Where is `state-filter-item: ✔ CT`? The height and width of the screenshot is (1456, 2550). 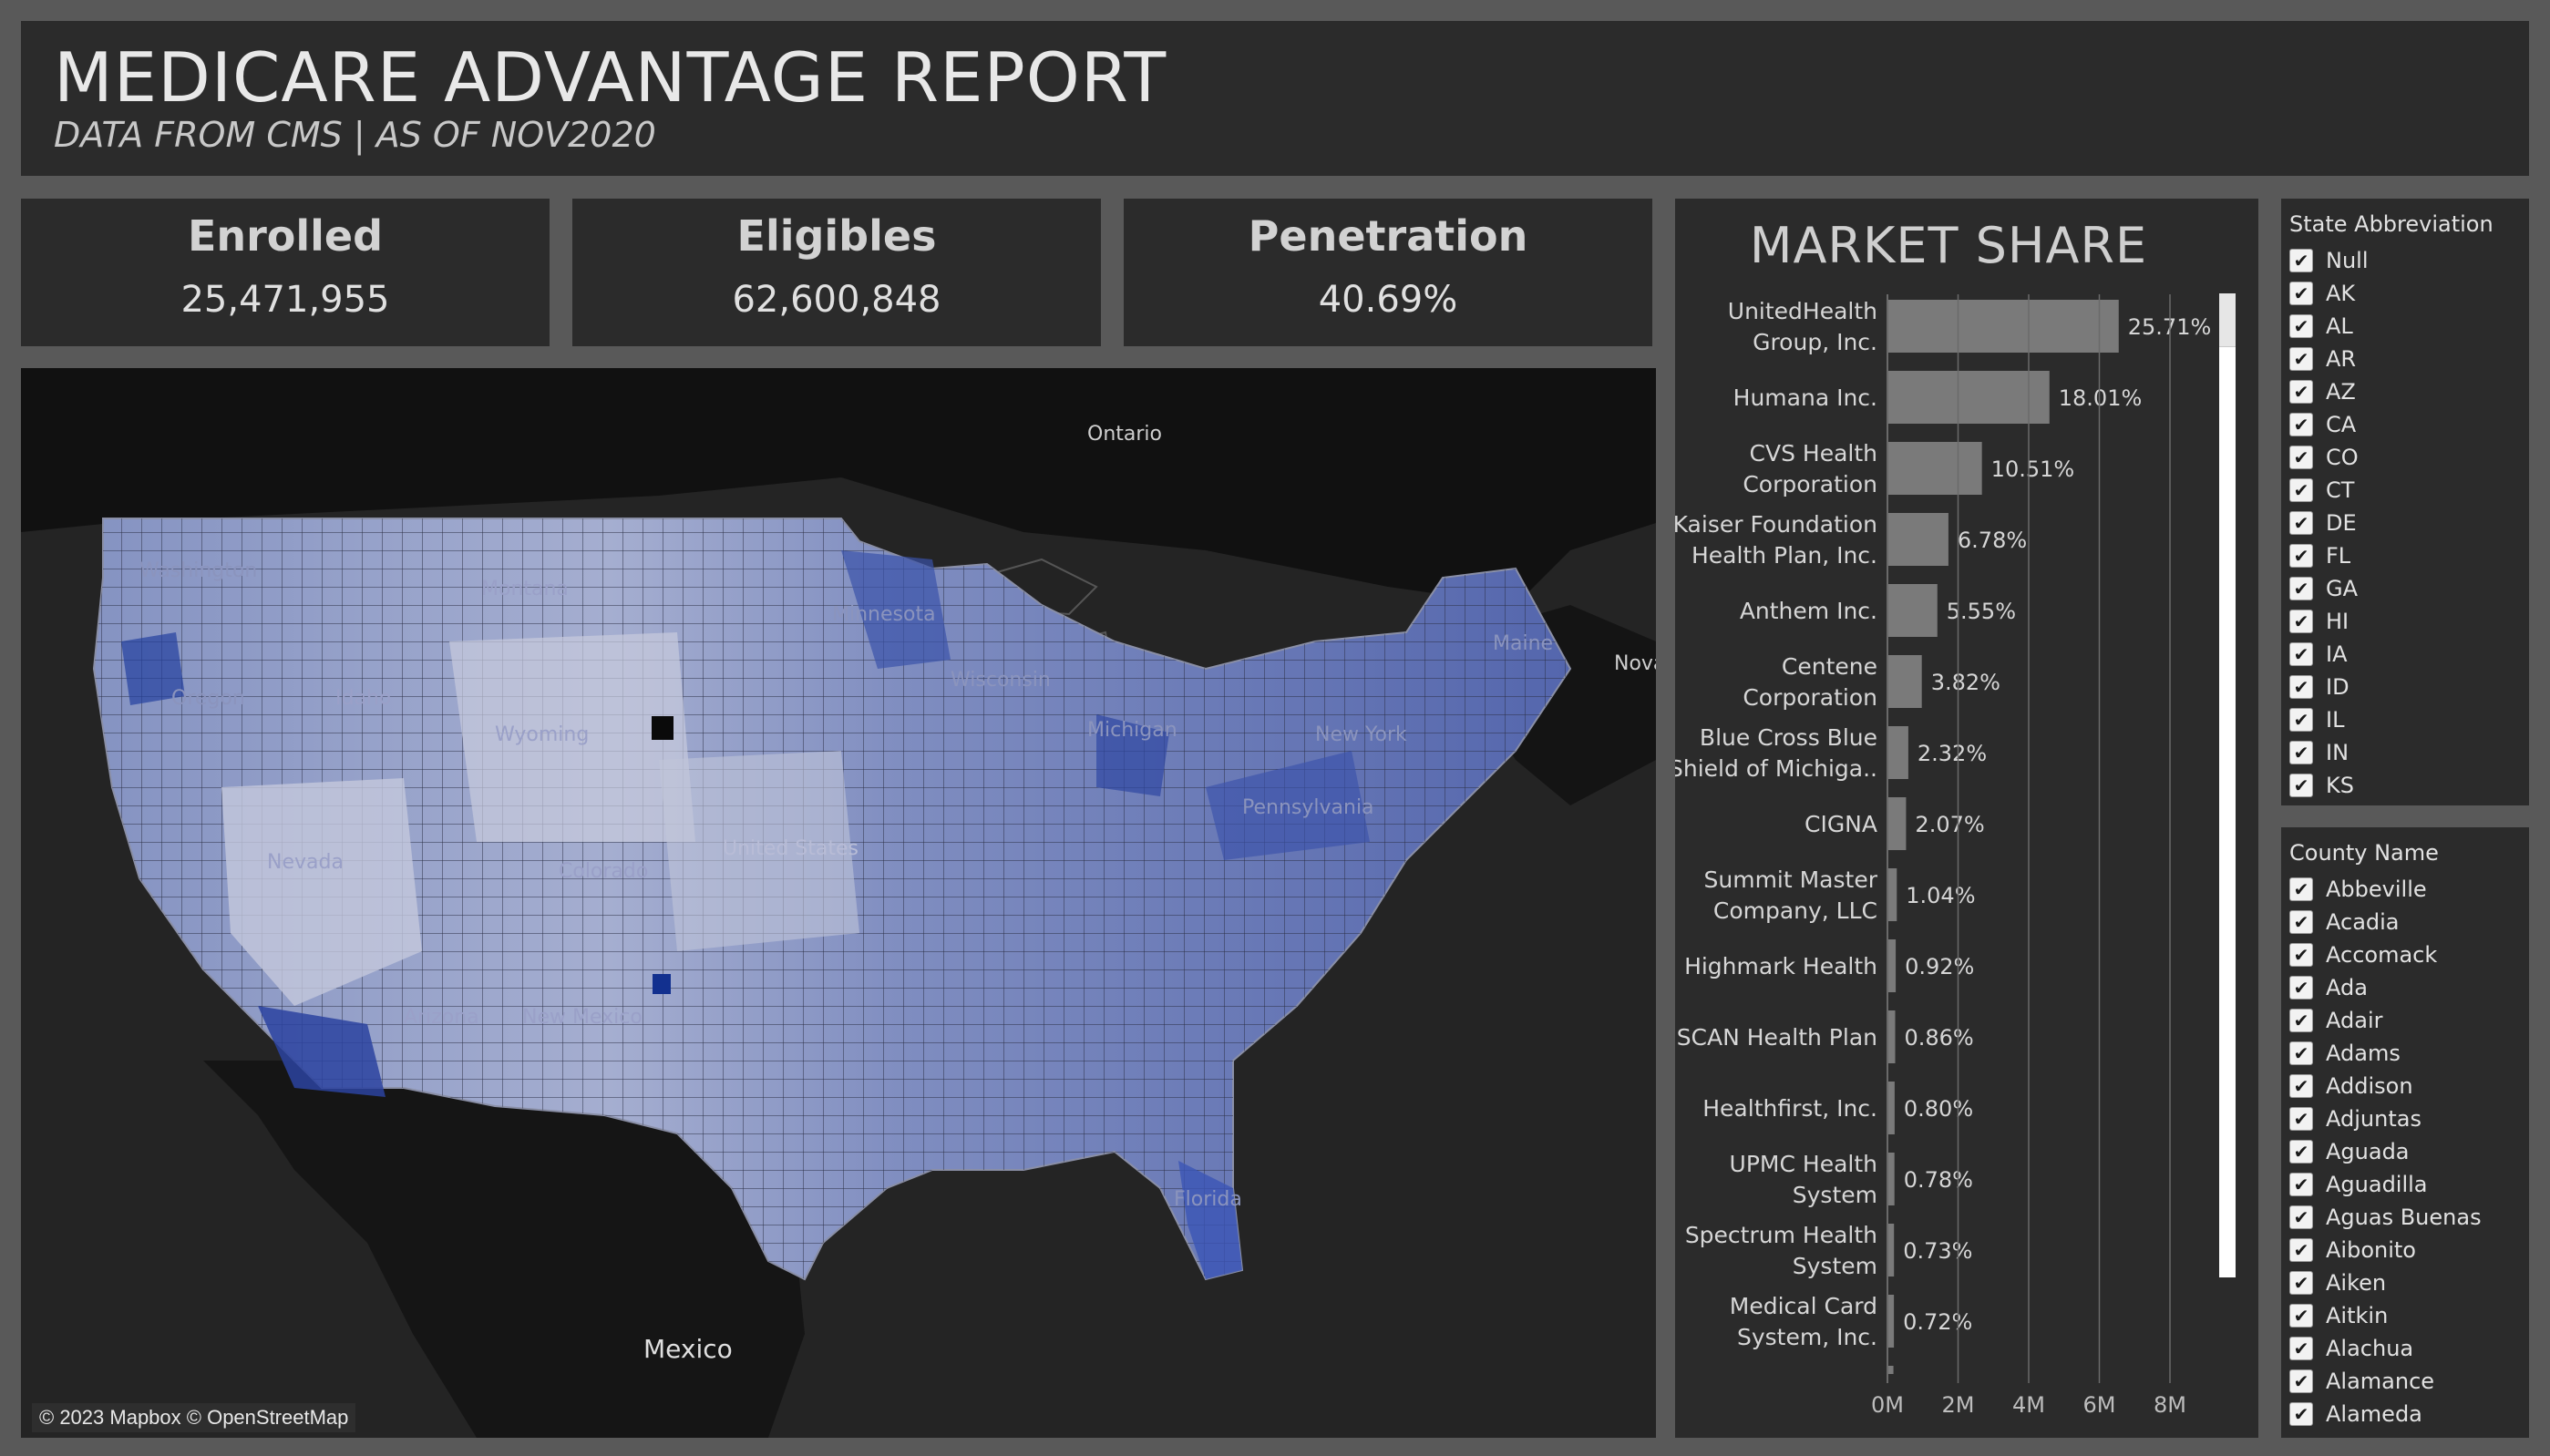
state-filter-item: ✔ CT is located at coordinates (2406, 491).